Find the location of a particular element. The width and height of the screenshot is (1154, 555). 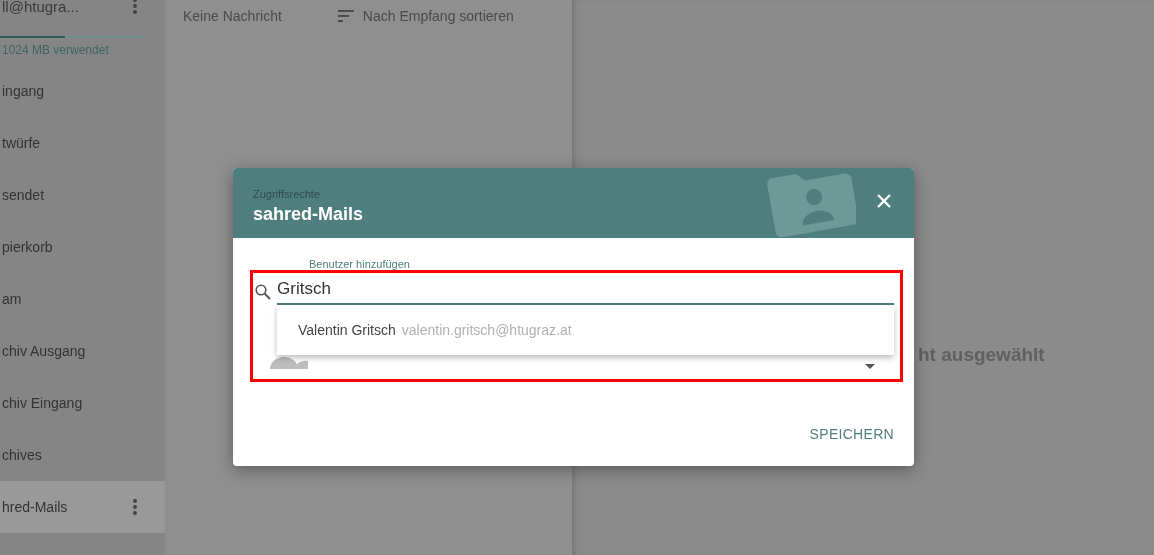

folder-item: am is located at coordinates (82, 299).